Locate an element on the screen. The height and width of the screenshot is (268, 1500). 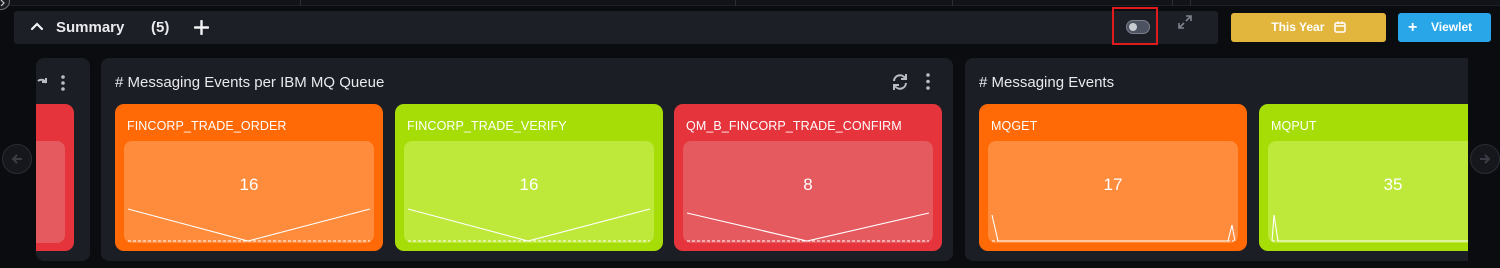
metric-tile: FINCORP_TRADE_VERIFY 16 is located at coordinates (529, 177).